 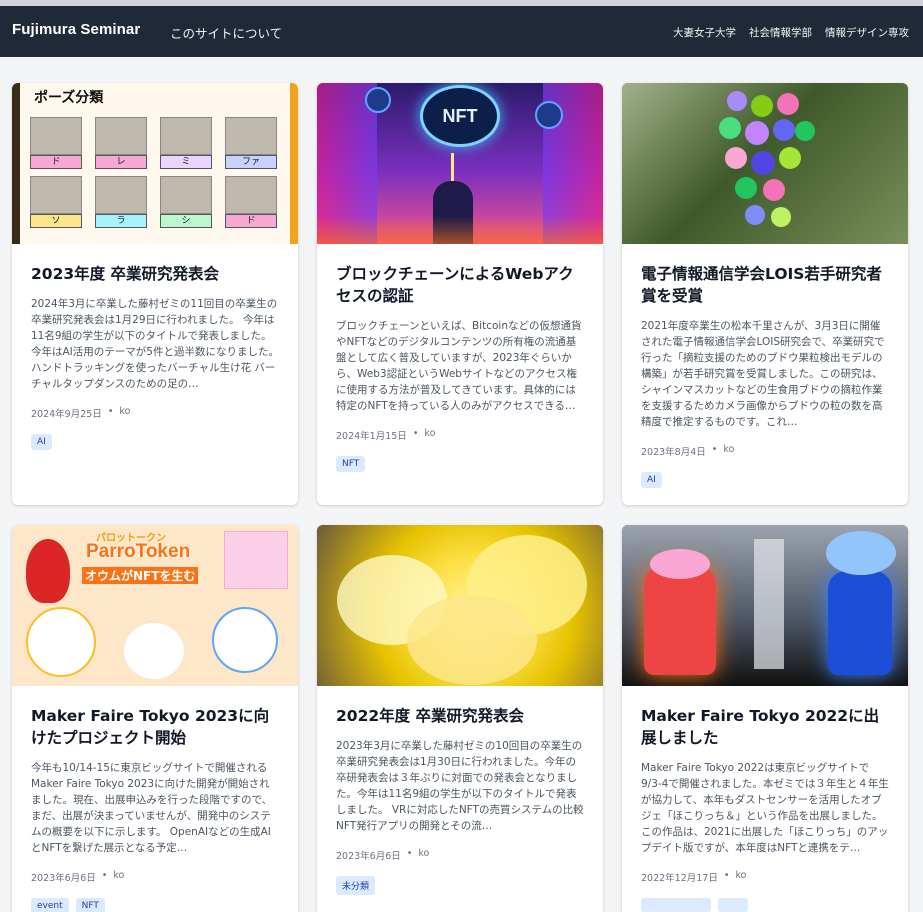 I want to click on nav-links: 大妻女子大学 社会情報学部 情報デザイン専攻, so click(x=791, y=32).